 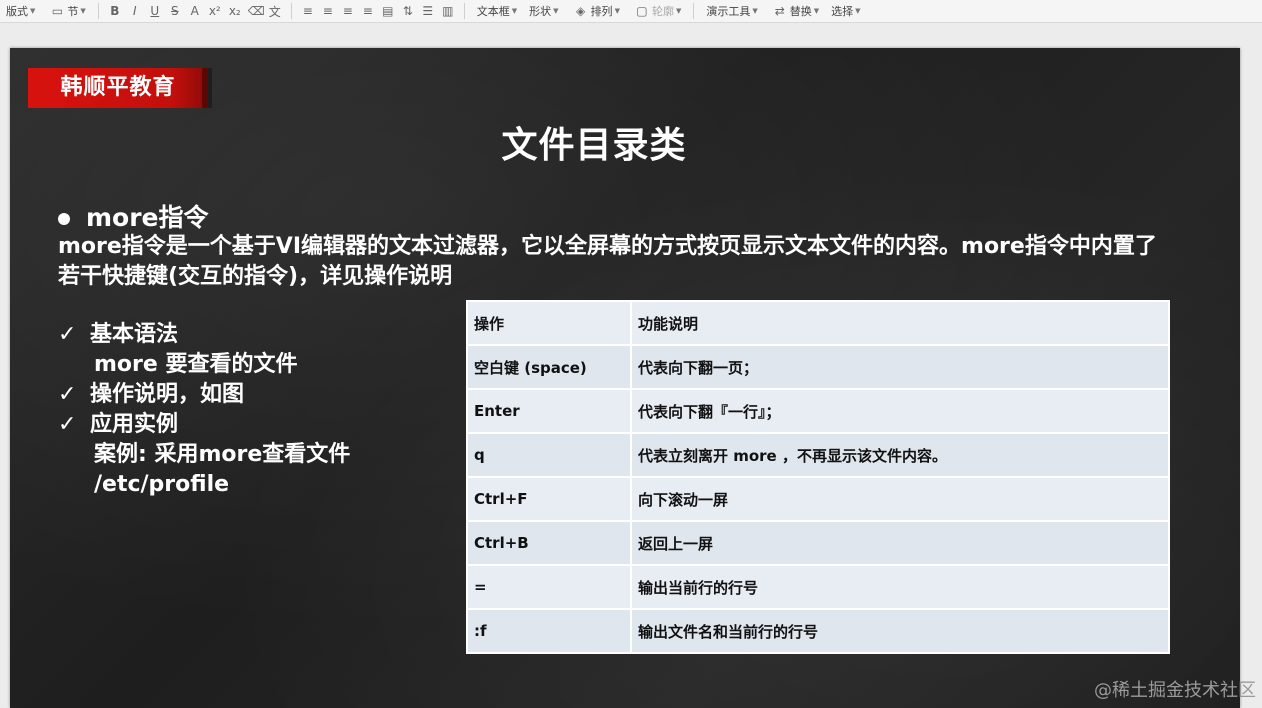 What do you see at coordinates (64, 219) in the screenshot?
I see `bullet-dot-icon` at bounding box center [64, 219].